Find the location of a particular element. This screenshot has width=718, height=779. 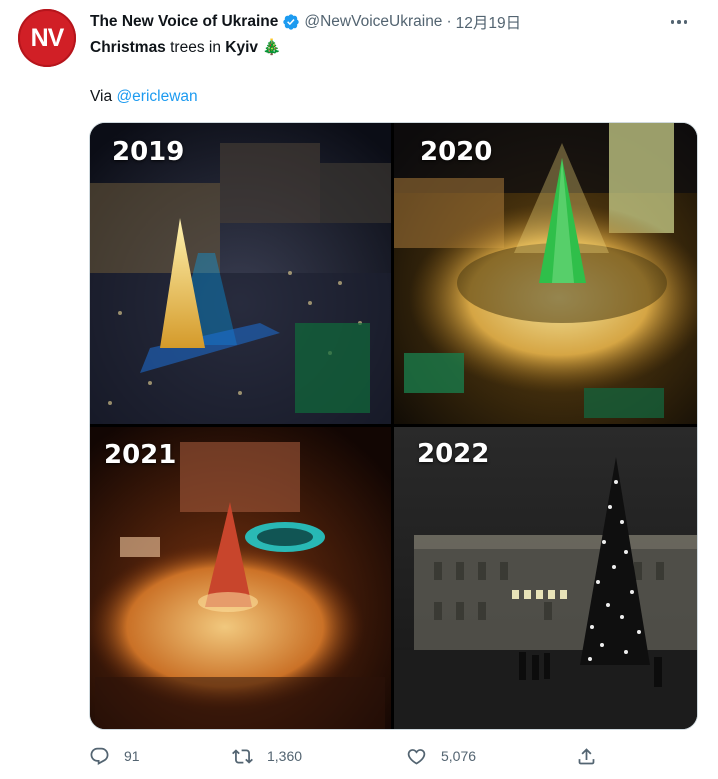

mention-link: @ericlewan is located at coordinates (156, 96).